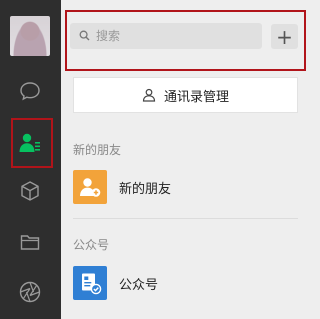 The height and width of the screenshot is (319, 320). Describe the element at coordinates (30, 242) in the screenshot. I see `folder-icon` at that location.